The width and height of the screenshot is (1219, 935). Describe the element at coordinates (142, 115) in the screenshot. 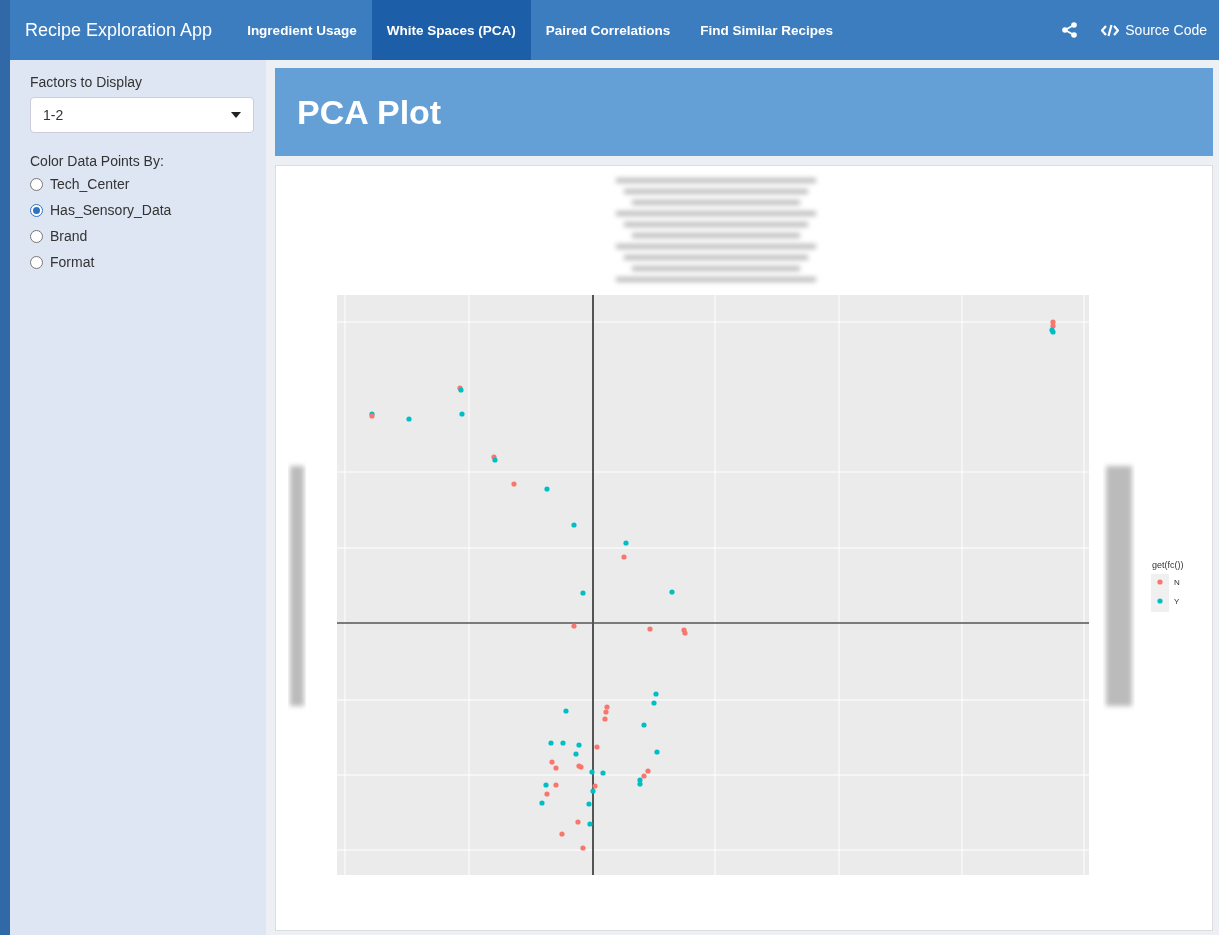

I see `factors-dropdown: 1-2` at that location.